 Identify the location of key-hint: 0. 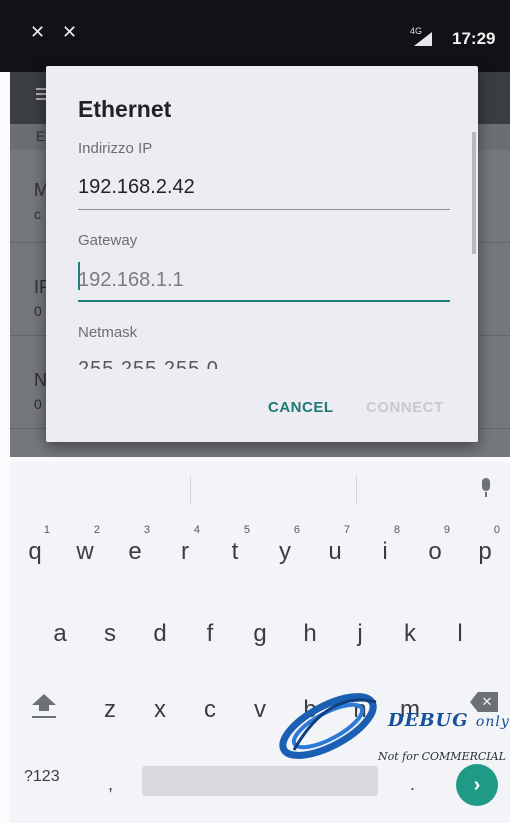
(496, 530).